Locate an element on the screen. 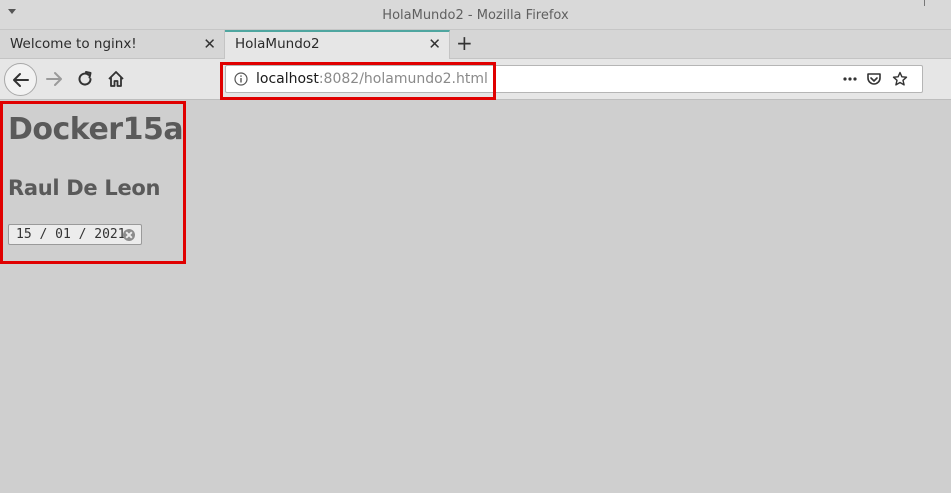 The width and height of the screenshot is (951, 493). arrow-left-icon is located at coordinates (21, 80).